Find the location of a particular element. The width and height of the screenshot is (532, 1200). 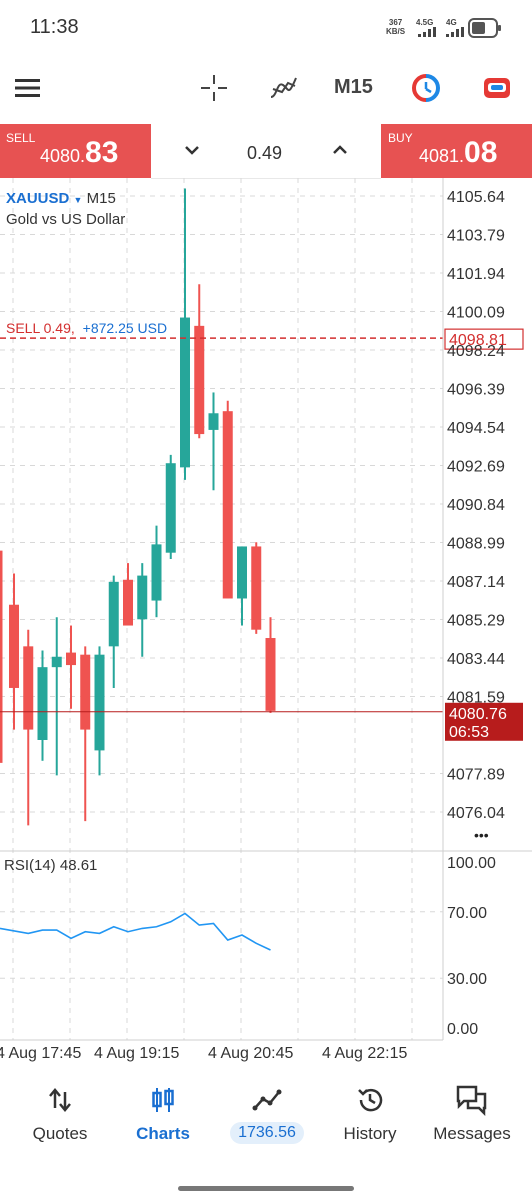

one-click-trading-icon is located at coordinates (426, 88).